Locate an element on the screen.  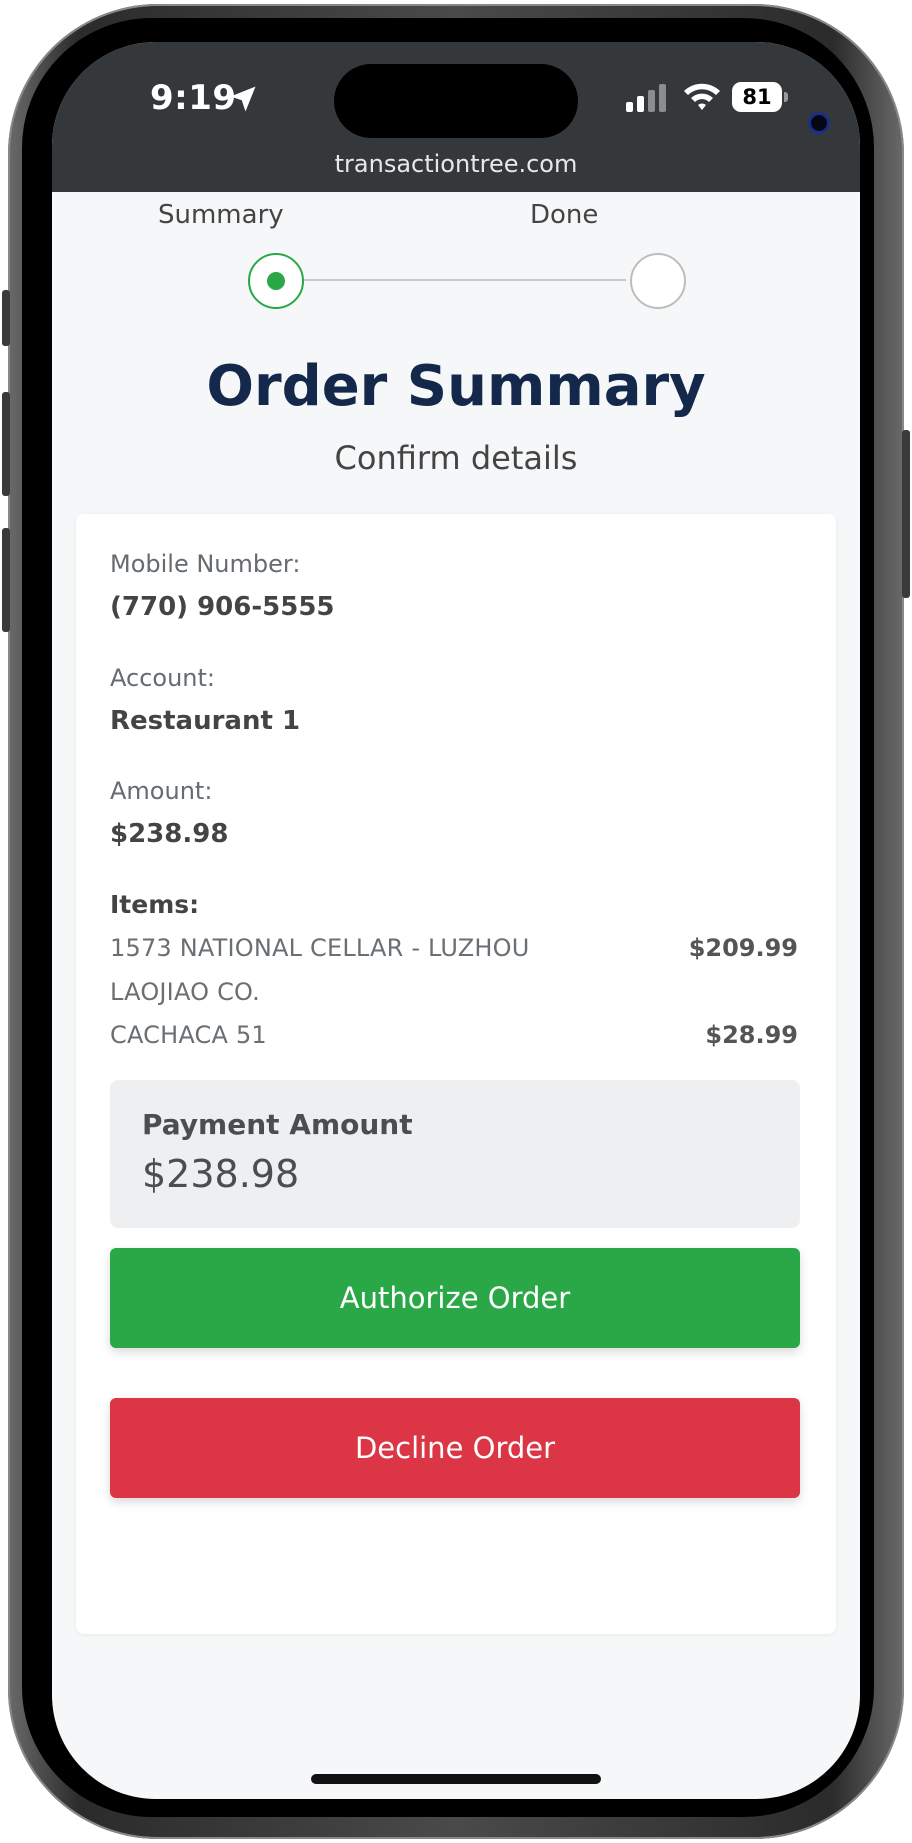
account-value: Restaurant 1 is located at coordinates (205, 721).